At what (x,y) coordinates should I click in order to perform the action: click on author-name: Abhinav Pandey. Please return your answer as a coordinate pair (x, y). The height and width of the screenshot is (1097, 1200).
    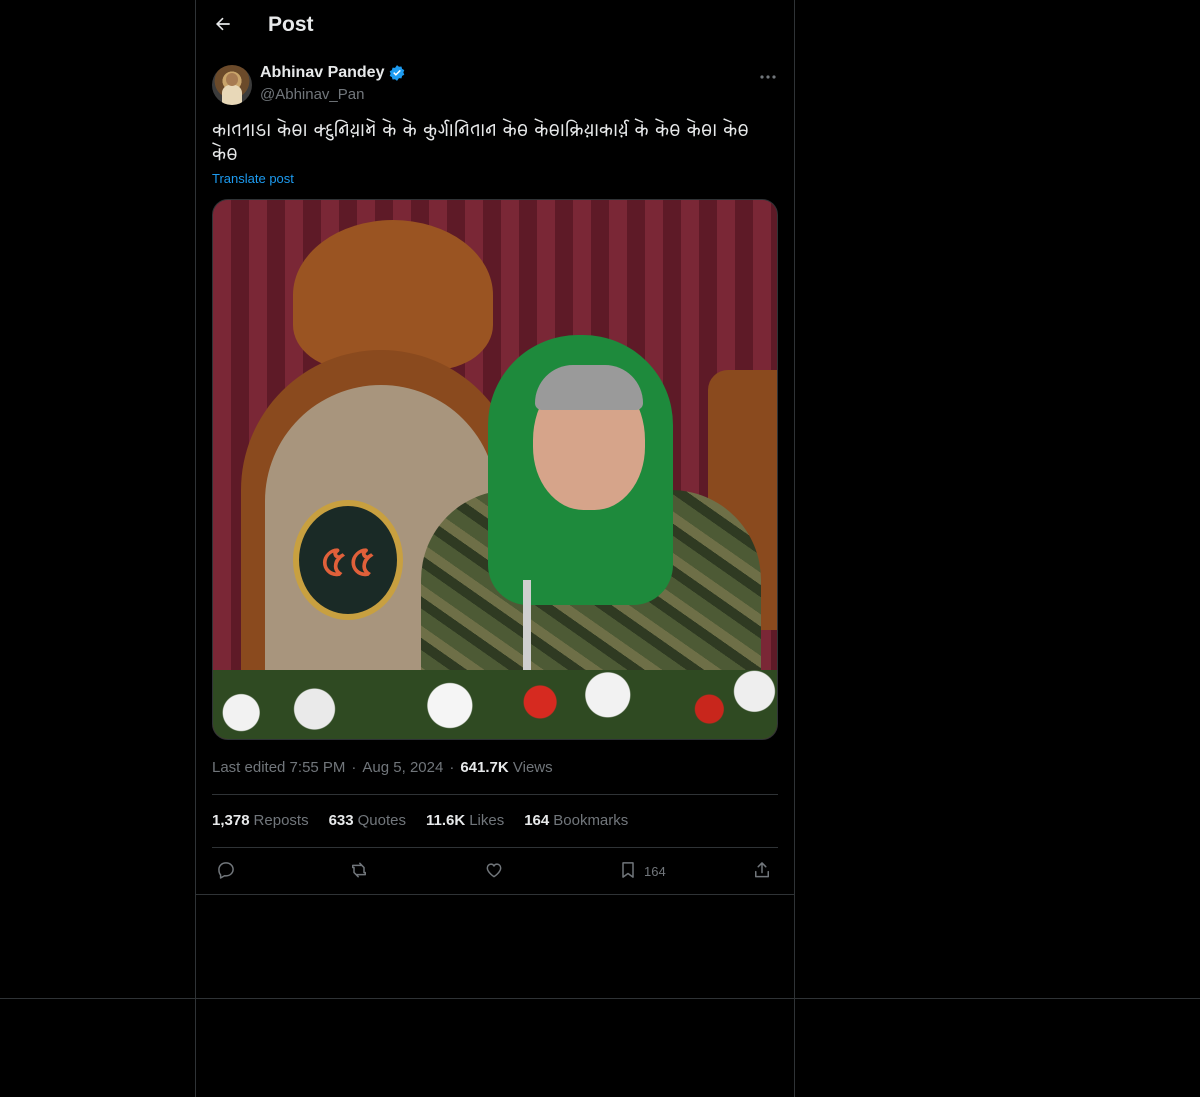
    Looking at the image, I should click on (322, 72).